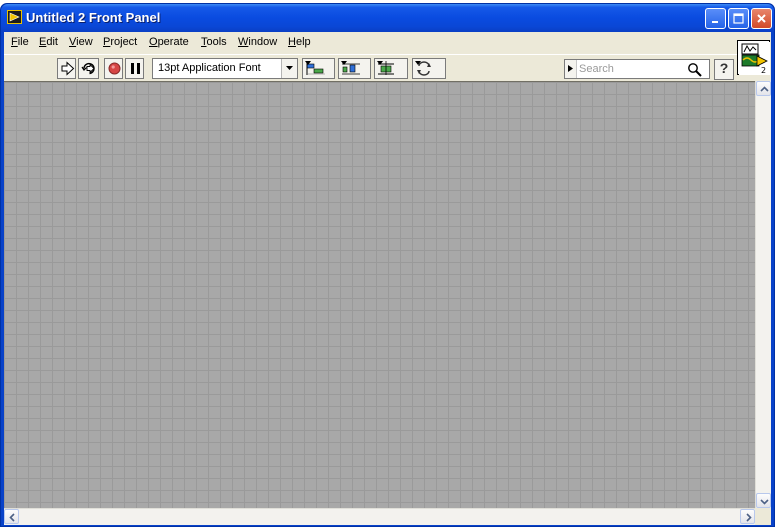 This screenshot has height=527, width=775. I want to click on menu-edit: Edit, so click(48, 42).